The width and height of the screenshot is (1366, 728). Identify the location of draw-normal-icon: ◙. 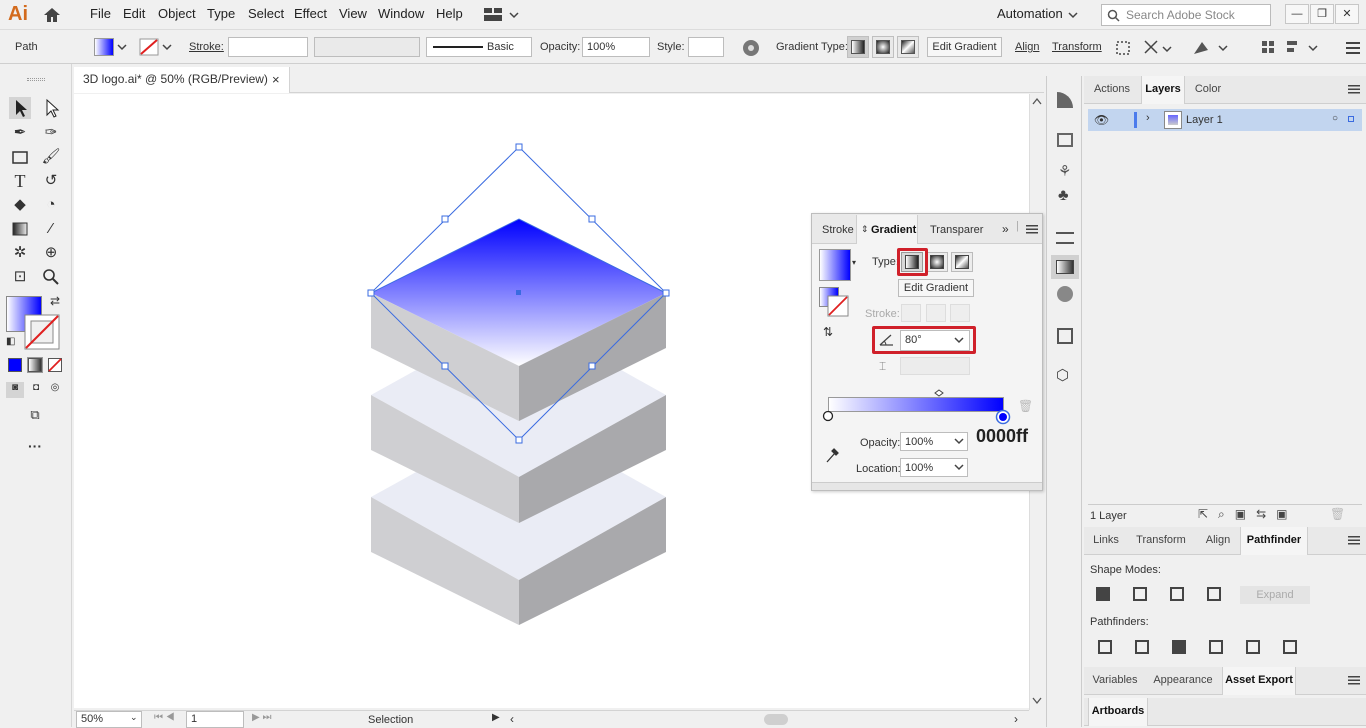
(15, 390).